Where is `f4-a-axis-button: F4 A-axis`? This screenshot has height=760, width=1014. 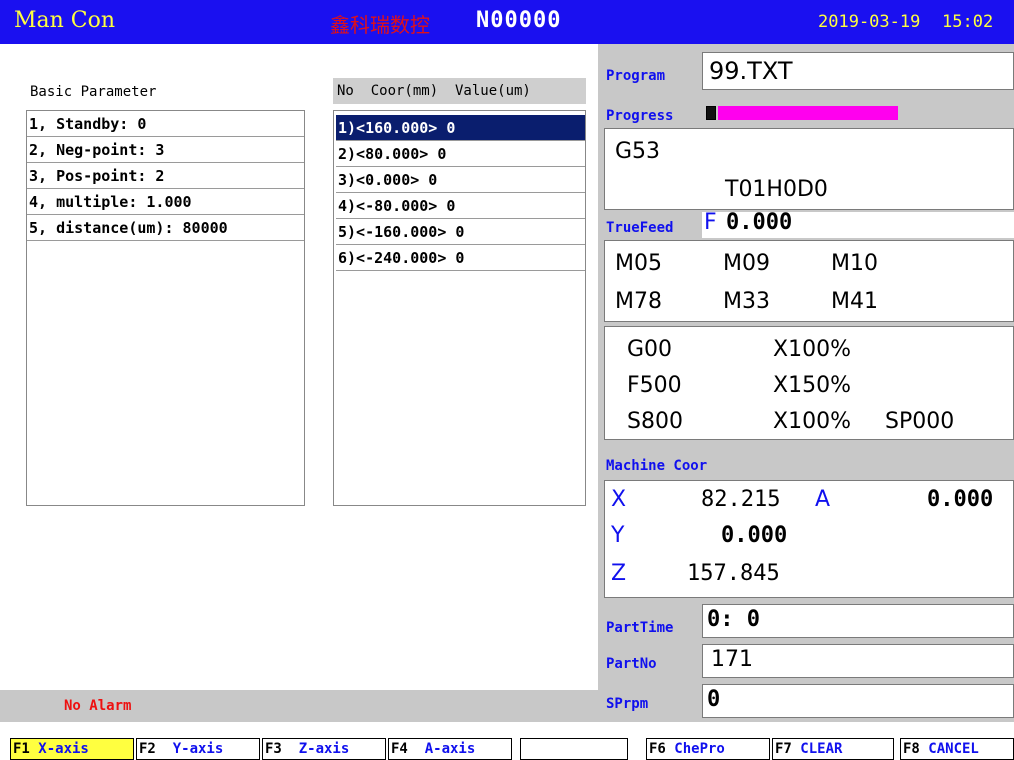
f4-a-axis-button: F4 A-axis is located at coordinates (450, 749).